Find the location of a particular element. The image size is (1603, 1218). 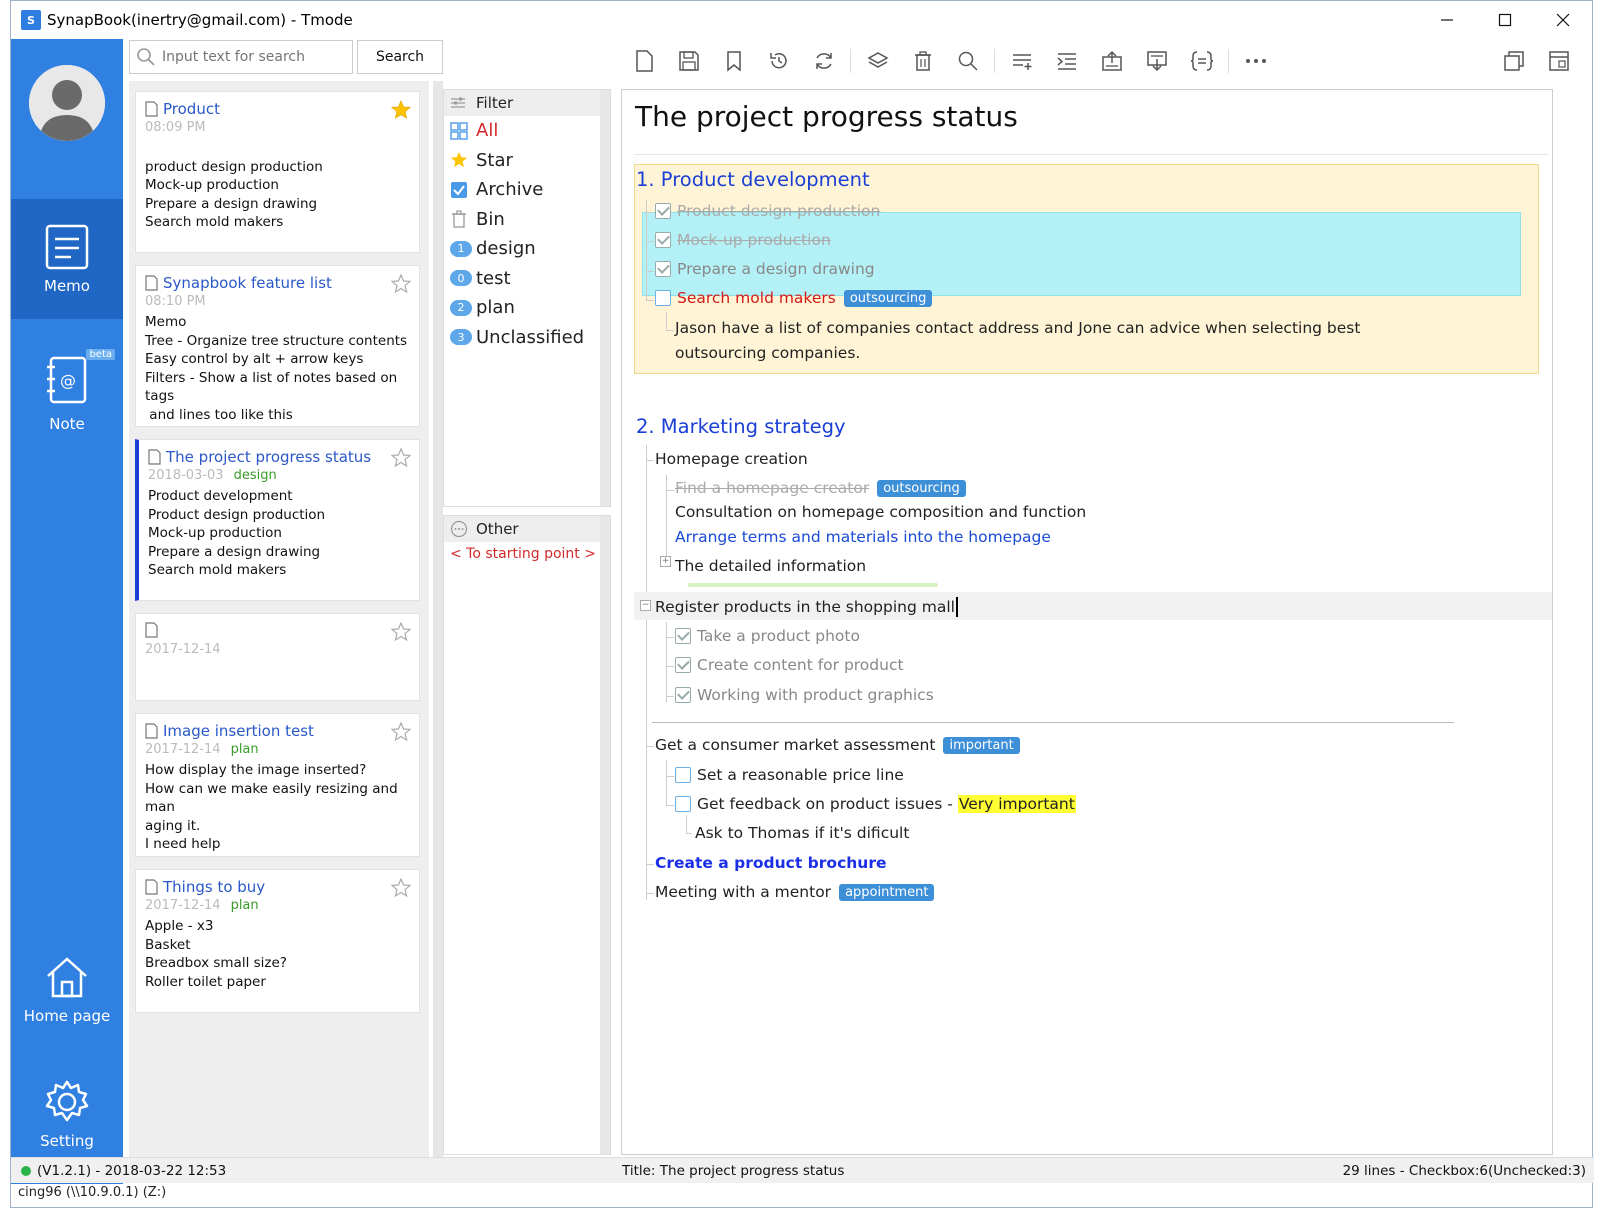

checklist-item: Search mold makers outsourcing is located at coordinates (794, 298).